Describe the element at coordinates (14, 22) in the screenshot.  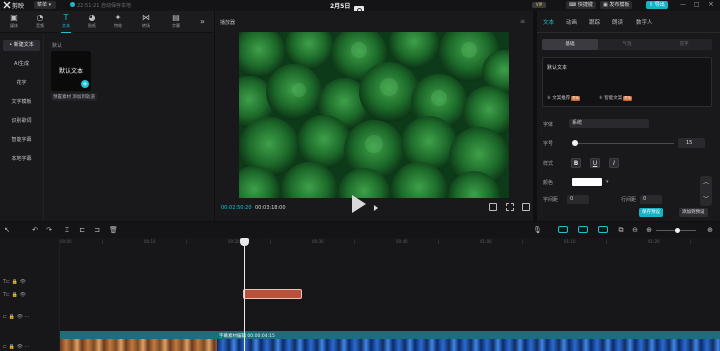
I see `tab-media: ▣ 媒体` at that location.